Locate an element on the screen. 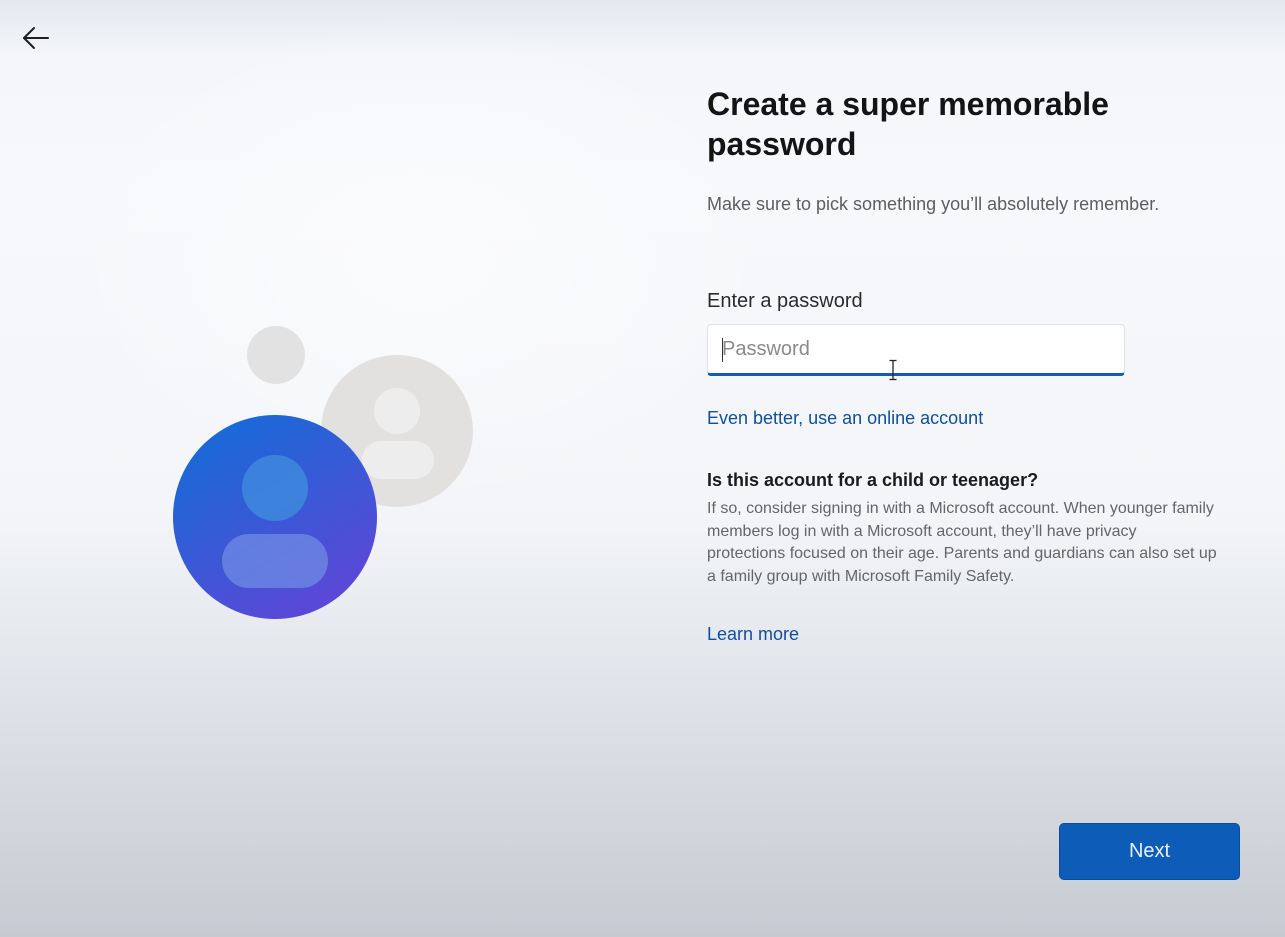 The height and width of the screenshot is (937, 1285). person-avatars-illustration is located at coordinates (325, 475).